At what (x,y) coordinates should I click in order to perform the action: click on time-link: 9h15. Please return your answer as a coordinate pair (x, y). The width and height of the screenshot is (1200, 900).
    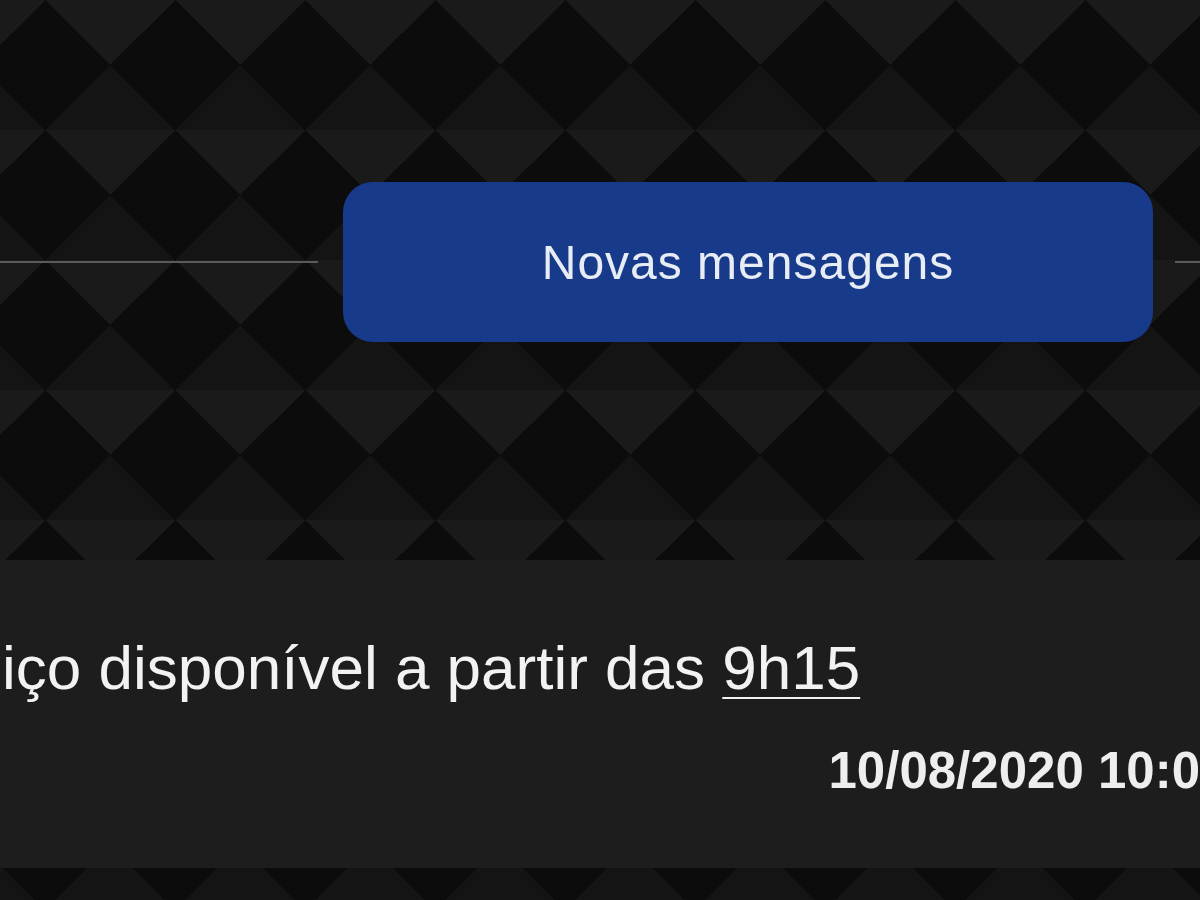
    Looking at the image, I should click on (791, 667).